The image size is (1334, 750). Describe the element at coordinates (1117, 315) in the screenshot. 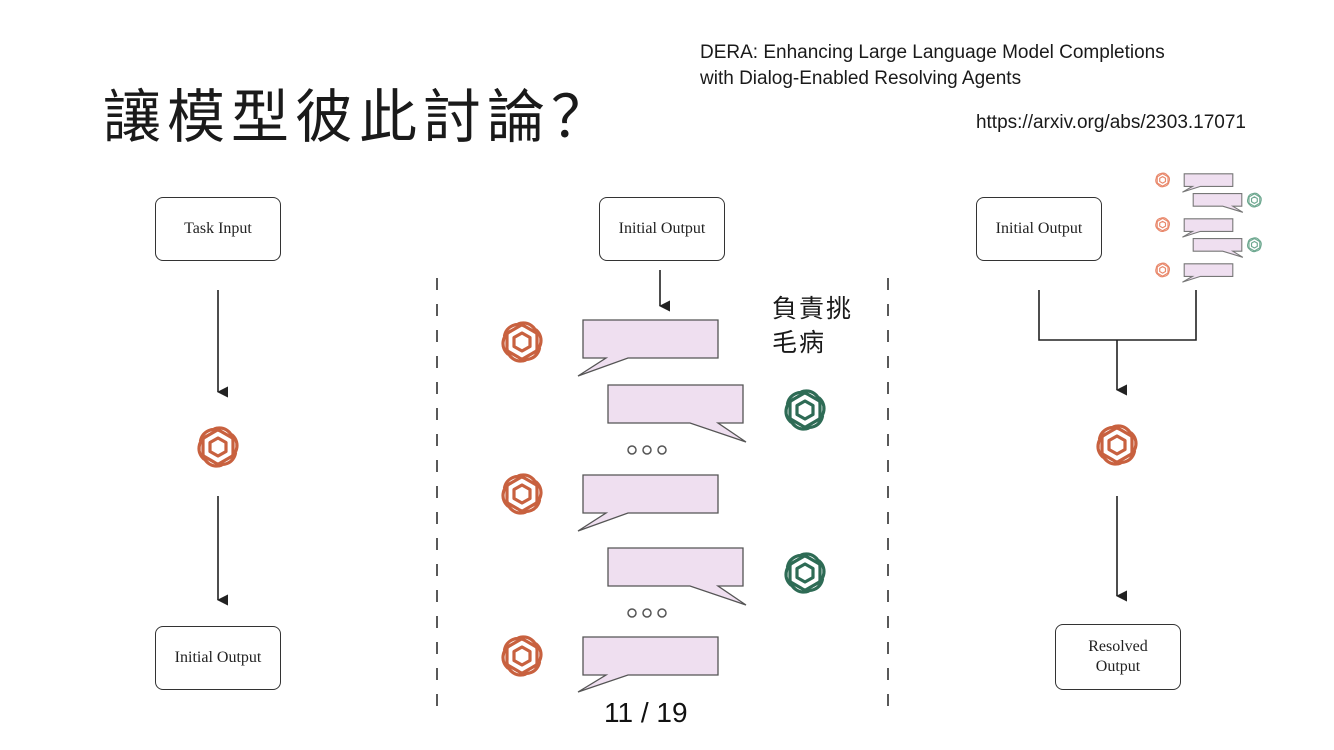

I see `right-merge-lines` at that location.